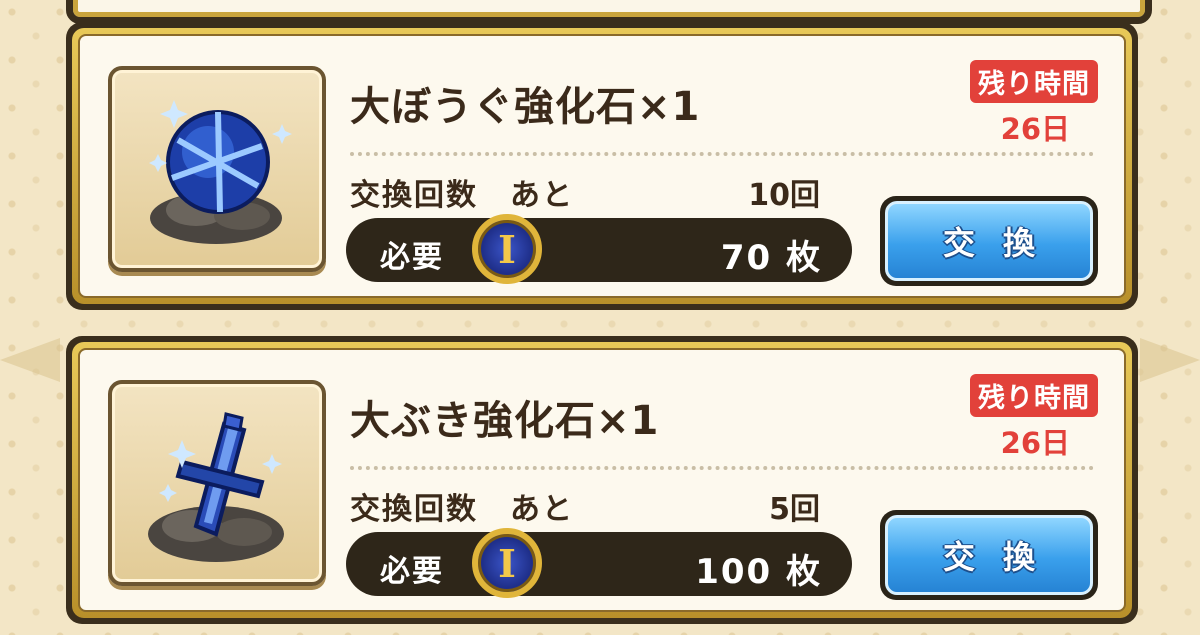  I want to click on weapon-stone-icon, so click(216, 487).